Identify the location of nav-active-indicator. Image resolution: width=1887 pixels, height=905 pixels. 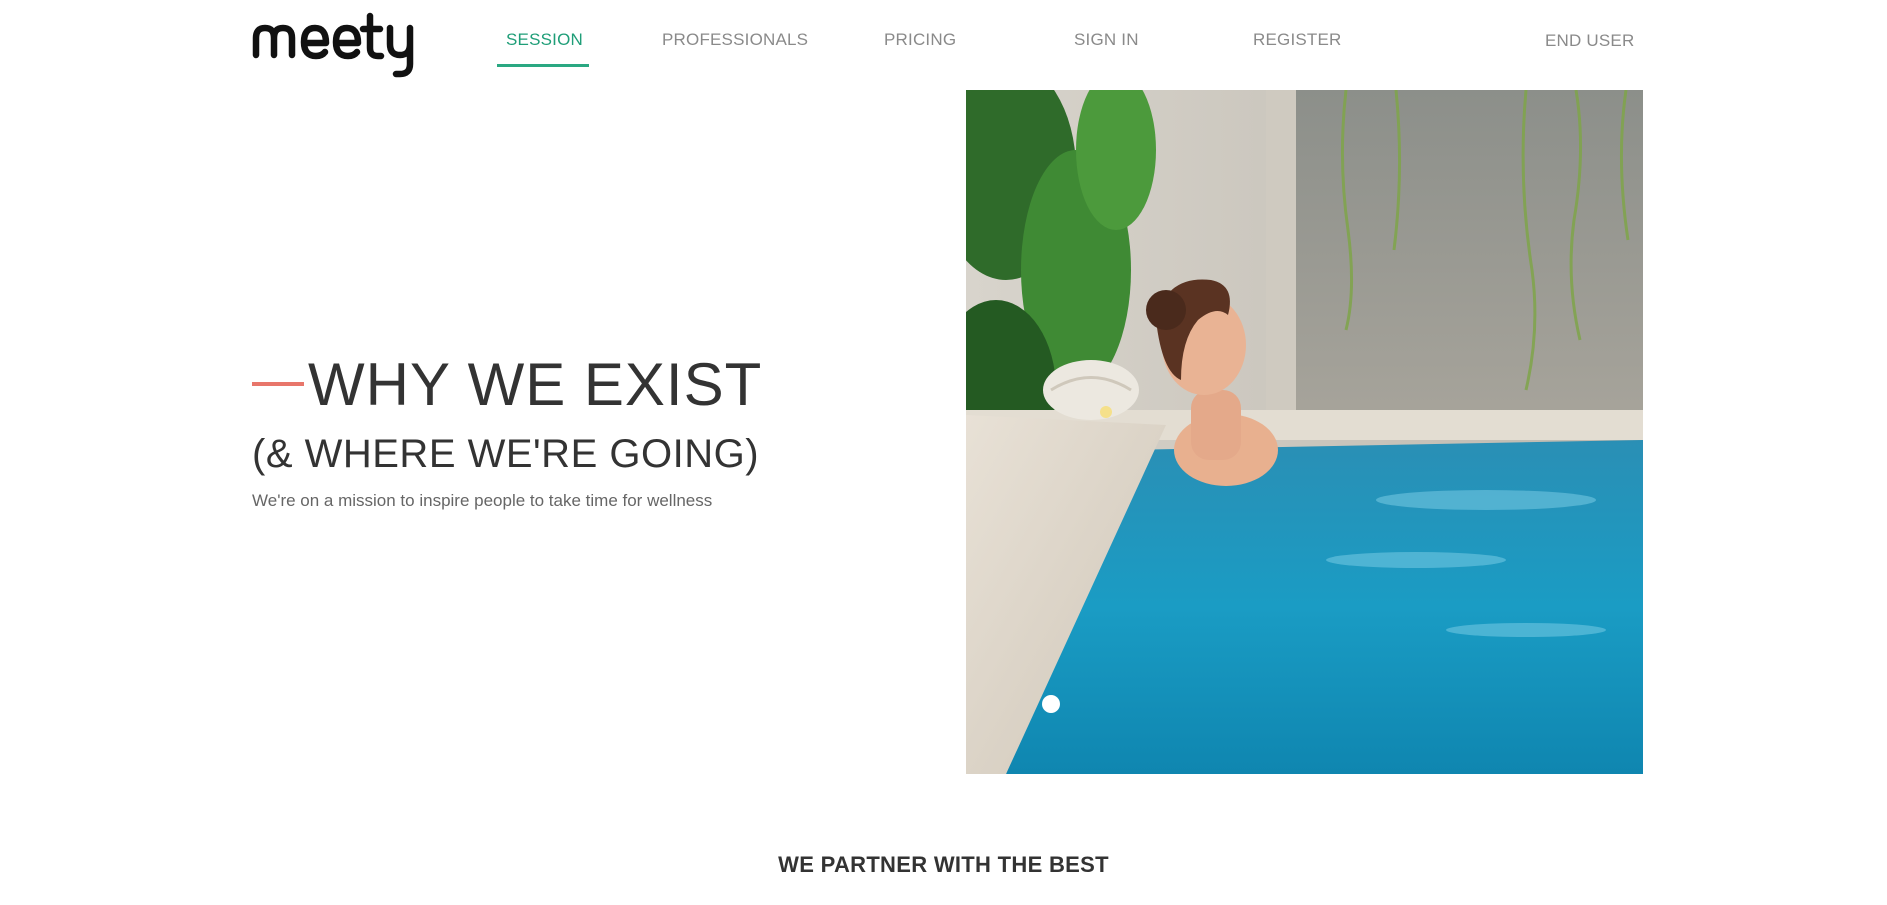
(543, 65).